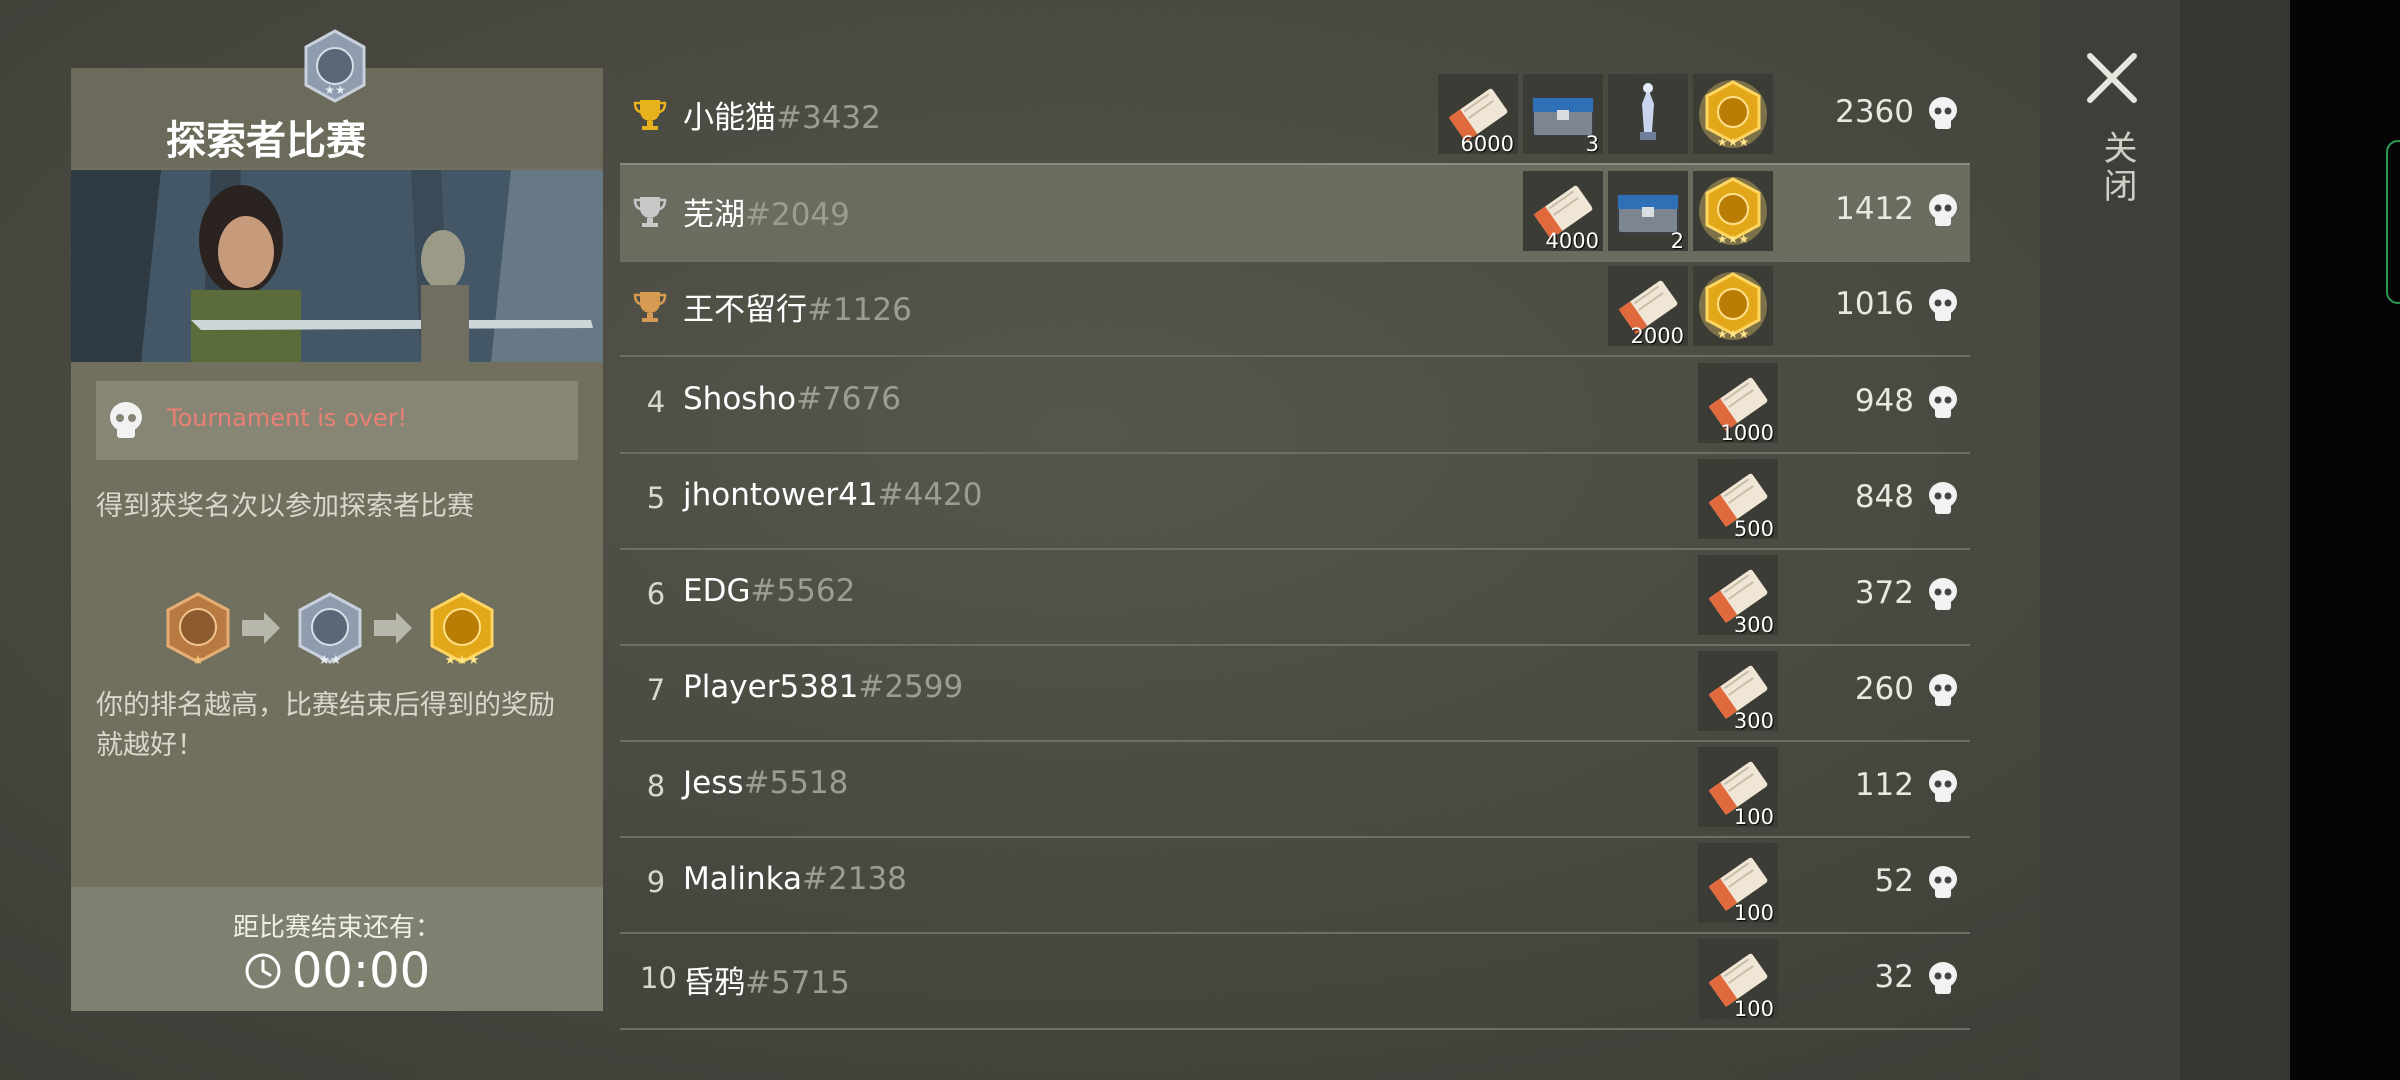  I want to click on player-score: 372, so click(1884, 593).